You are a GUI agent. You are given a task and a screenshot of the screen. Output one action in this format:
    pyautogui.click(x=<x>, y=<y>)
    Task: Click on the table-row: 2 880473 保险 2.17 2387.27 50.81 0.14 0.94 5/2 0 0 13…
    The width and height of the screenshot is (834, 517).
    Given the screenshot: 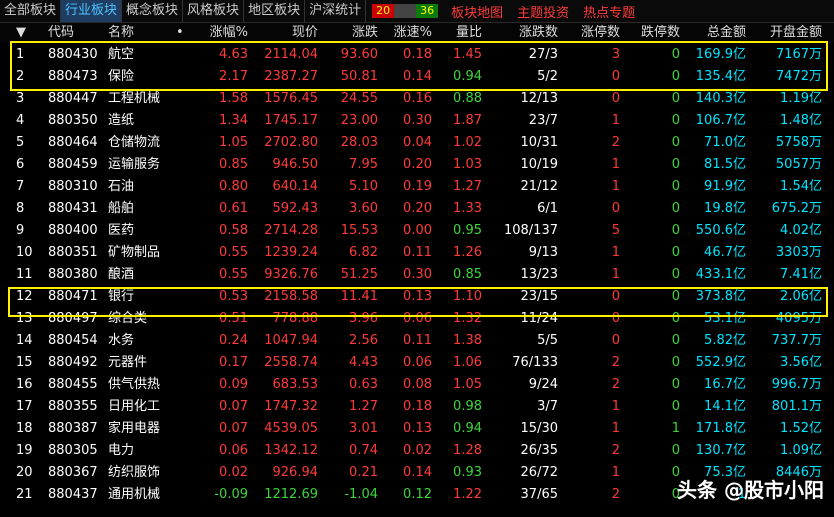 What is the action you would take?
    pyautogui.click(x=417, y=77)
    